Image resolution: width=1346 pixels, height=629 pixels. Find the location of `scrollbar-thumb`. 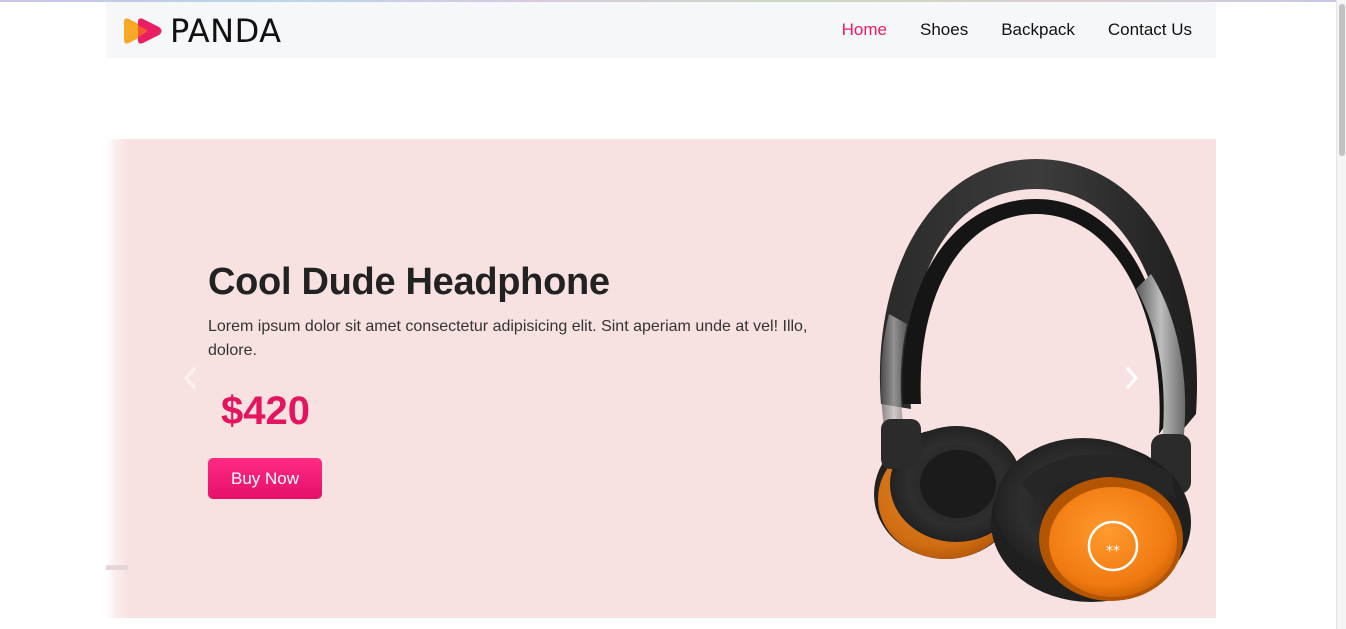

scrollbar-thumb is located at coordinates (1342, 80).